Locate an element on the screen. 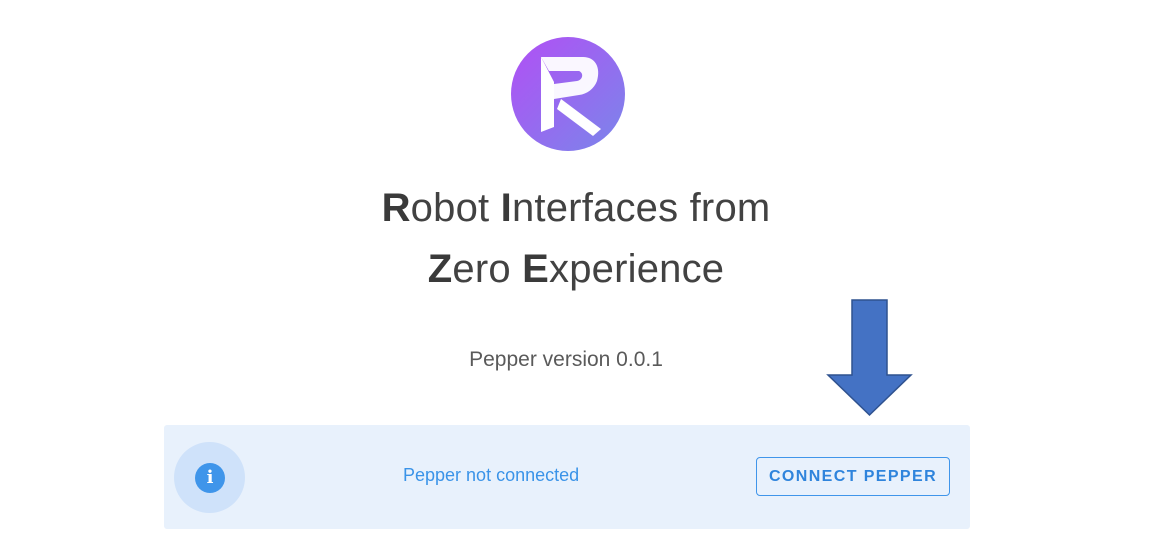 Image resolution: width=1152 pixels, height=556 pixels. info-icon-halo: i is located at coordinates (209, 477).